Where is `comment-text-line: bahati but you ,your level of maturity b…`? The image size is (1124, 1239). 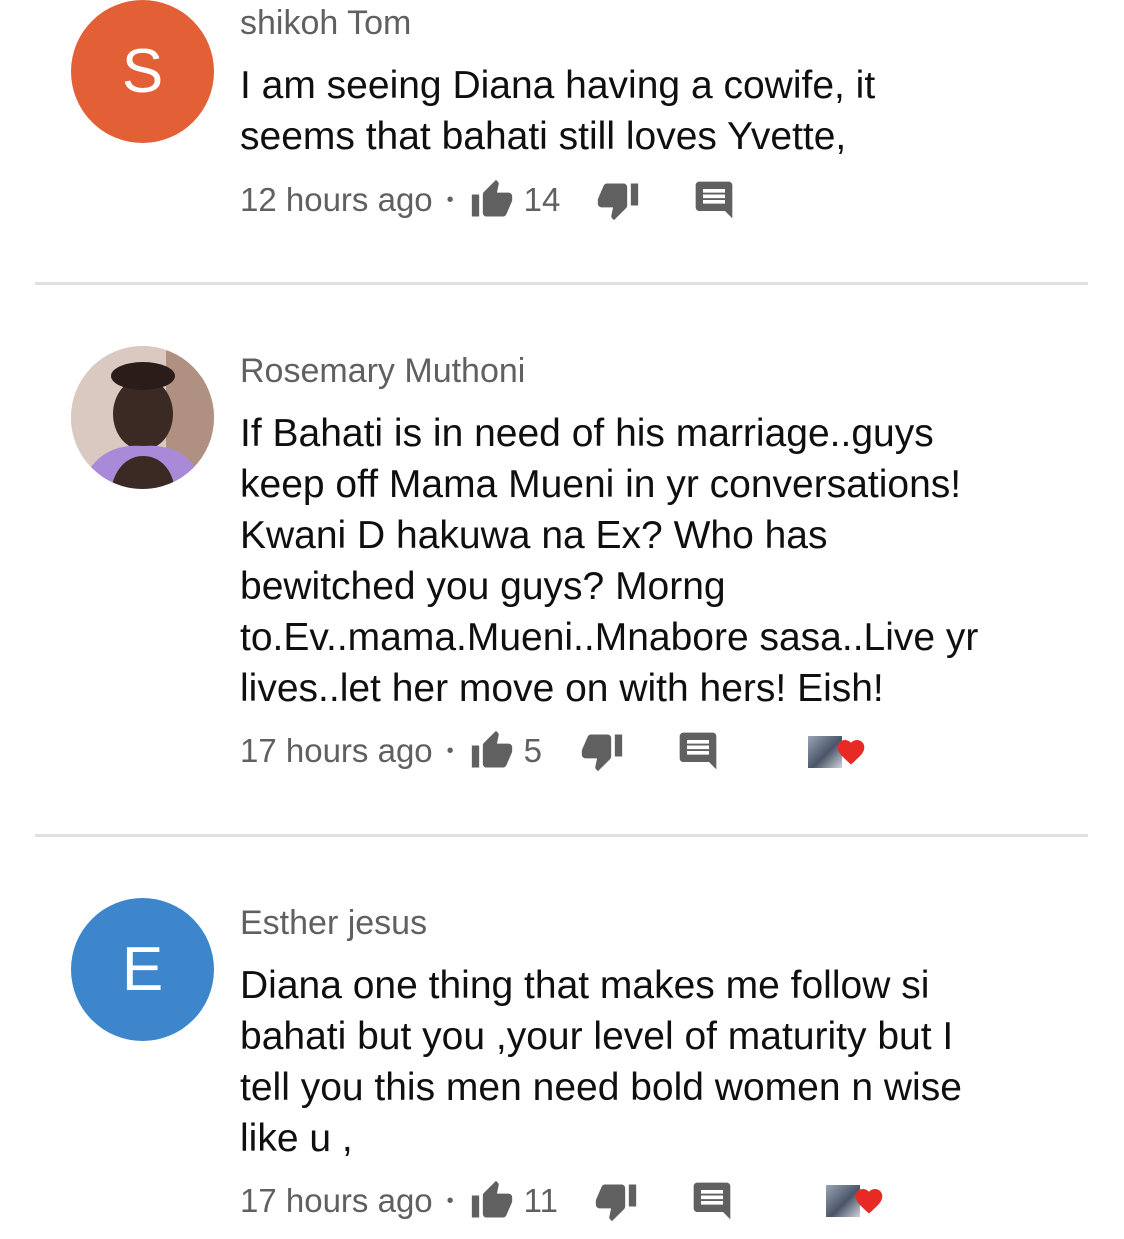 comment-text-line: bahati but you ,your level of maturity b… is located at coordinates (597, 1036).